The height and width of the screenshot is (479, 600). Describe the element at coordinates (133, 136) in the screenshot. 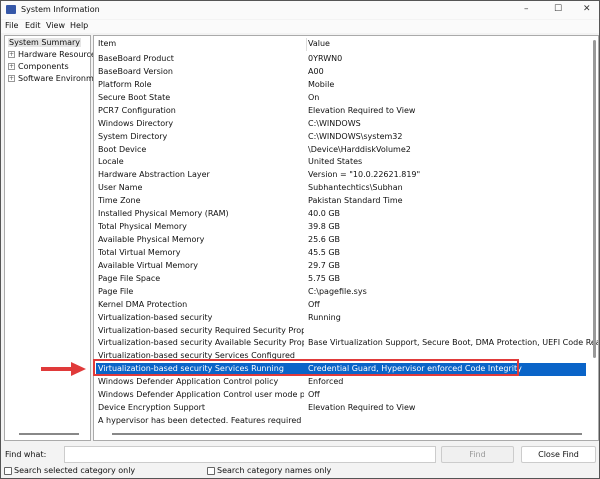

I see `item-cell: System Directory` at that location.